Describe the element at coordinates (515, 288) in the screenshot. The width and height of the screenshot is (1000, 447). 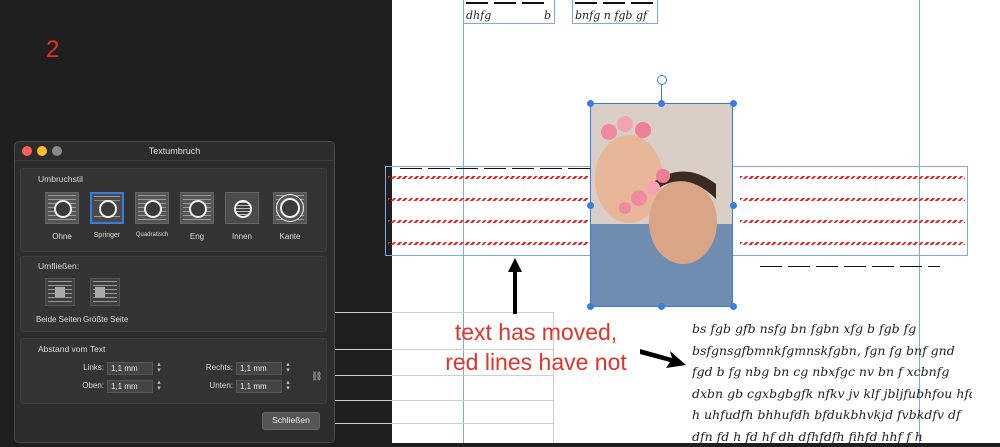
I see `up-arrow-icon` at that location.